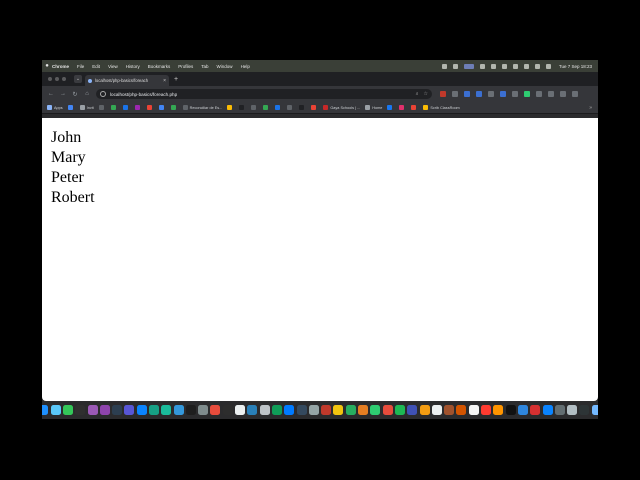 The height and width of the screenshot is (480, 640). What do you see at coordinates (51, 94) in the screenshot?
I see `back-arrow-icon: ←` at bounding box center [51, 94].